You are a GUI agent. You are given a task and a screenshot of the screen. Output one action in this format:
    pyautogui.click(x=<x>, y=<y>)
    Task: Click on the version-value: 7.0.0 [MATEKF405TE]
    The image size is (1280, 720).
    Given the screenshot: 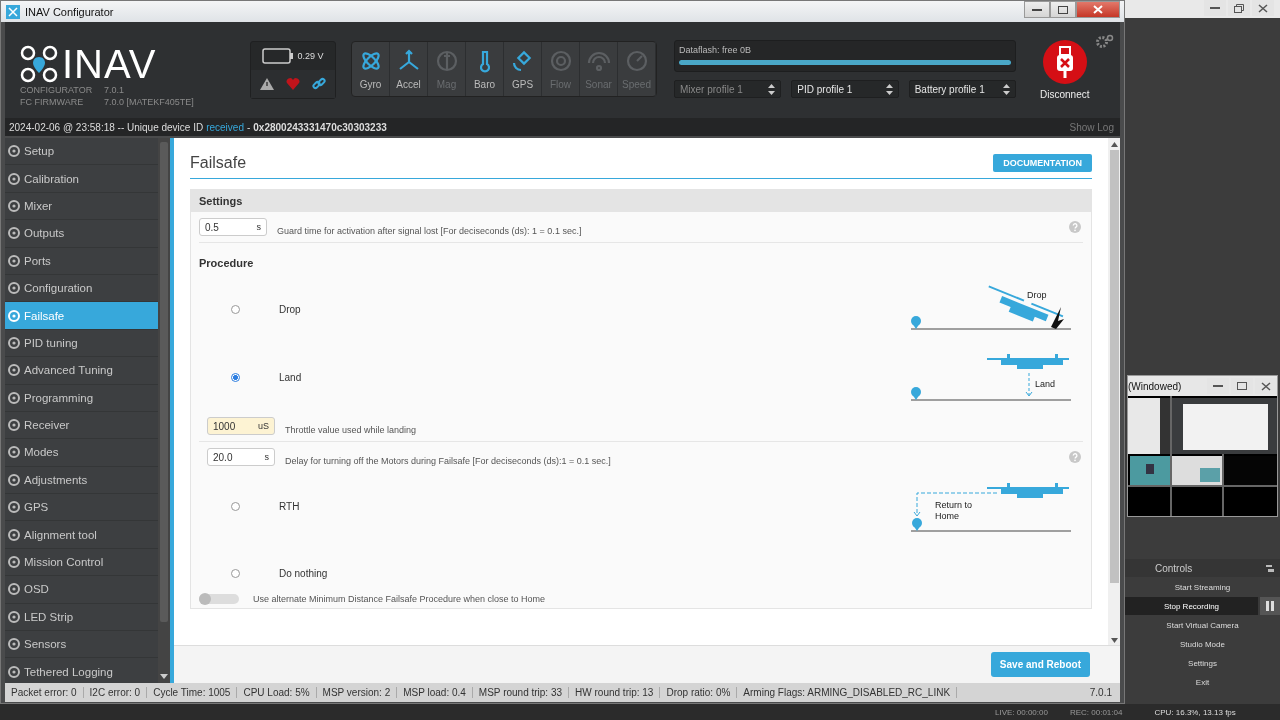 What is the action you would take?
    pyautogui.click(x=149, y=102)
    